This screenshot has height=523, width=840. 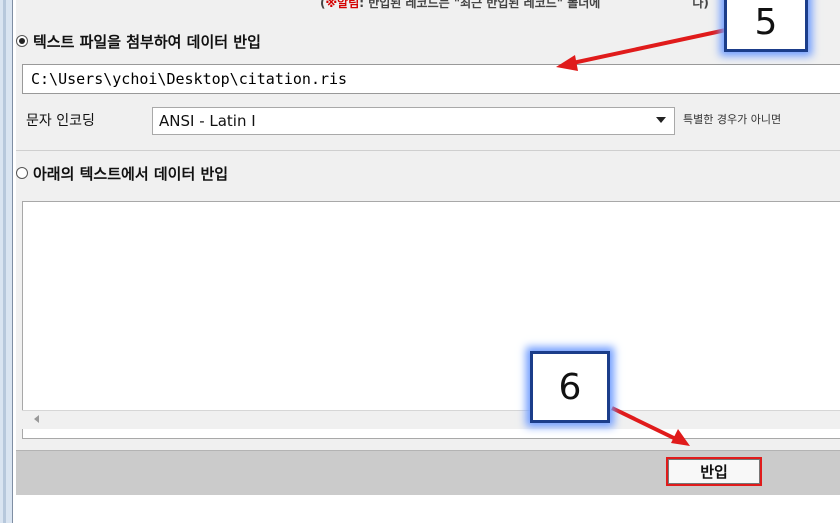 What do you see at coordinates (646, 424) in the screenshot?
I see `arrow-6-line` at bounding box center [646, 424].